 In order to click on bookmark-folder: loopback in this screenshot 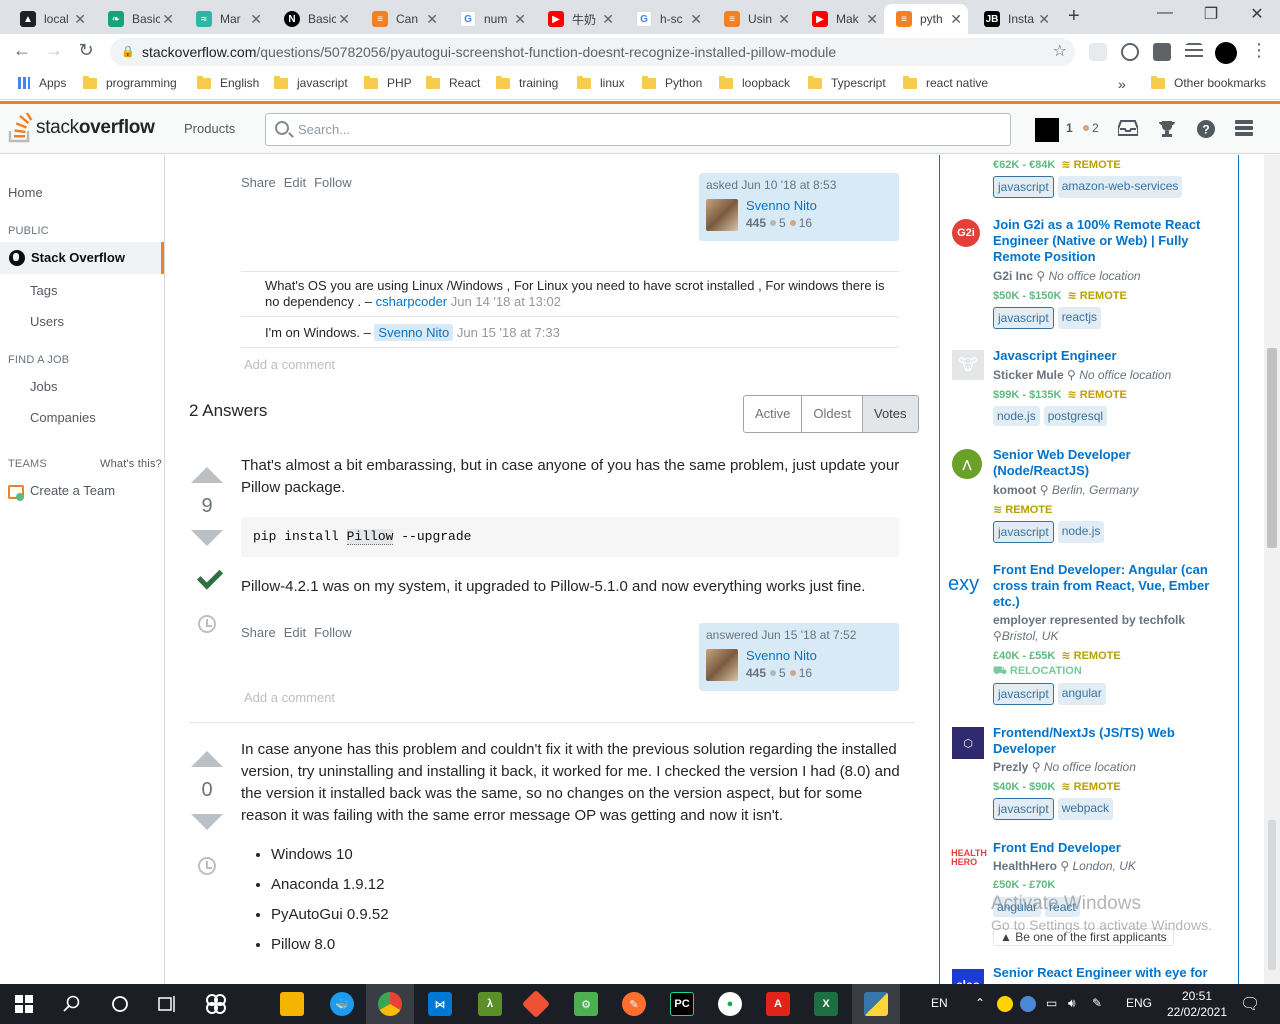, I will do `click(754, 82)`.